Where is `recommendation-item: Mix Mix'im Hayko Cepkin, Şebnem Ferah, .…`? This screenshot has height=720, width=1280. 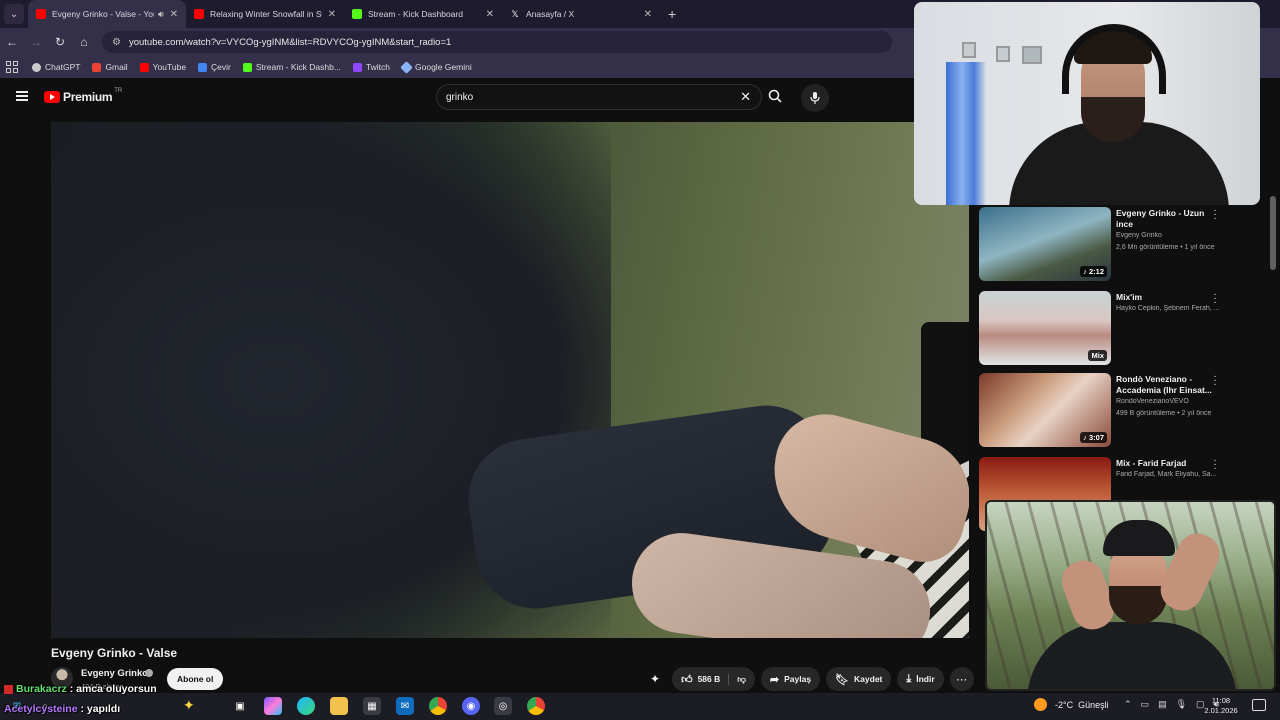 recommendation-item: Mix Mix'im Hayko Cepkin, Şebnem Ferah, .… is located at coordinates (1122, 327).